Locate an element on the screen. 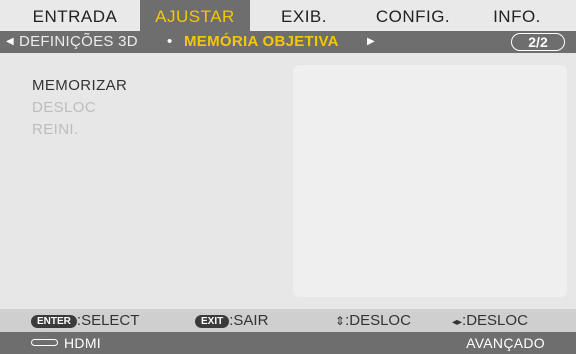 Image resolution: width=576 pixels, height=354 pixels. top-tab-bar: ENTRADA AJUSTAR EXIB. CONFIG. INFO. is located at coordinates (288, 15).